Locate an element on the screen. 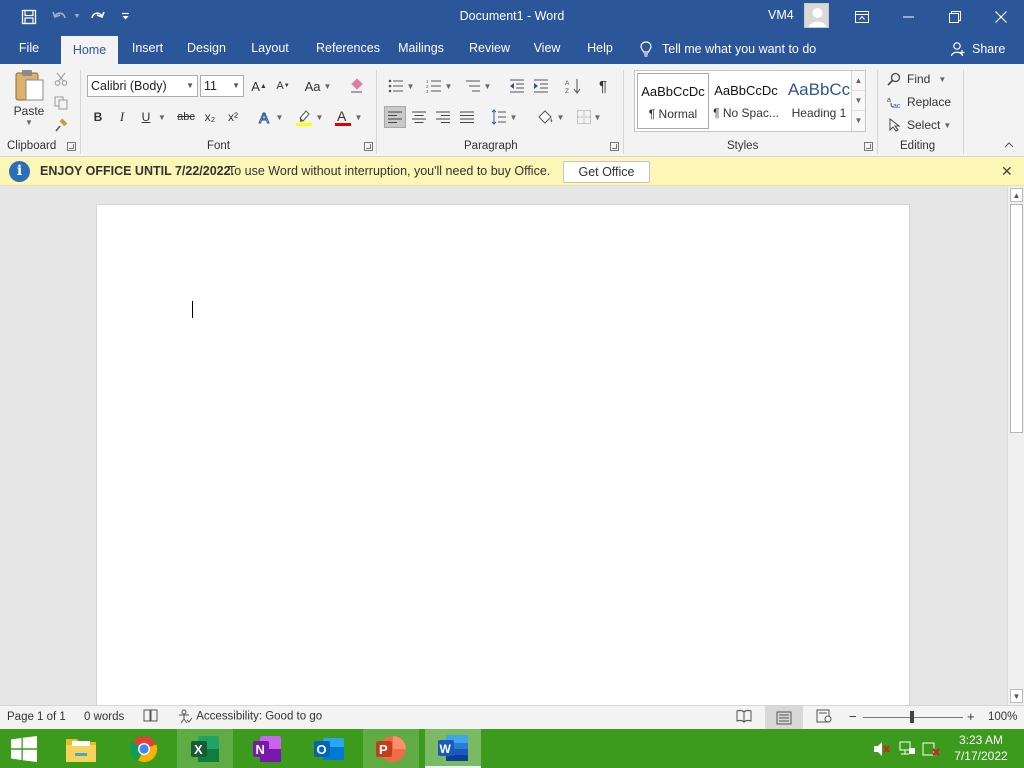  paste-button: Paste ▼ is located at coordinates (29, 100).